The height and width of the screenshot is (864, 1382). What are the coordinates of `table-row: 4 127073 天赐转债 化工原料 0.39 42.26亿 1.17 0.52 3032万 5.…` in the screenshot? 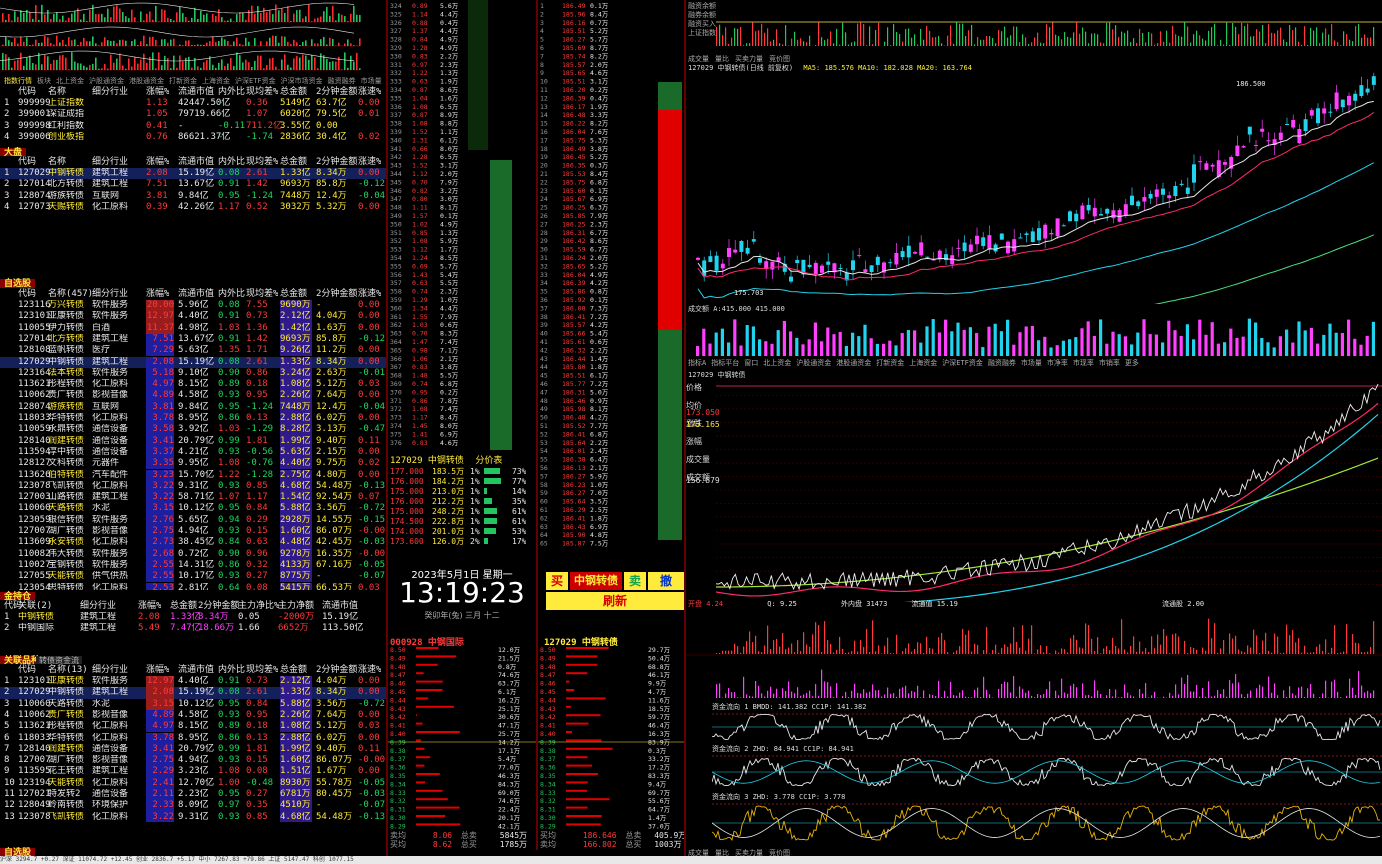 It's located at (193, 207).